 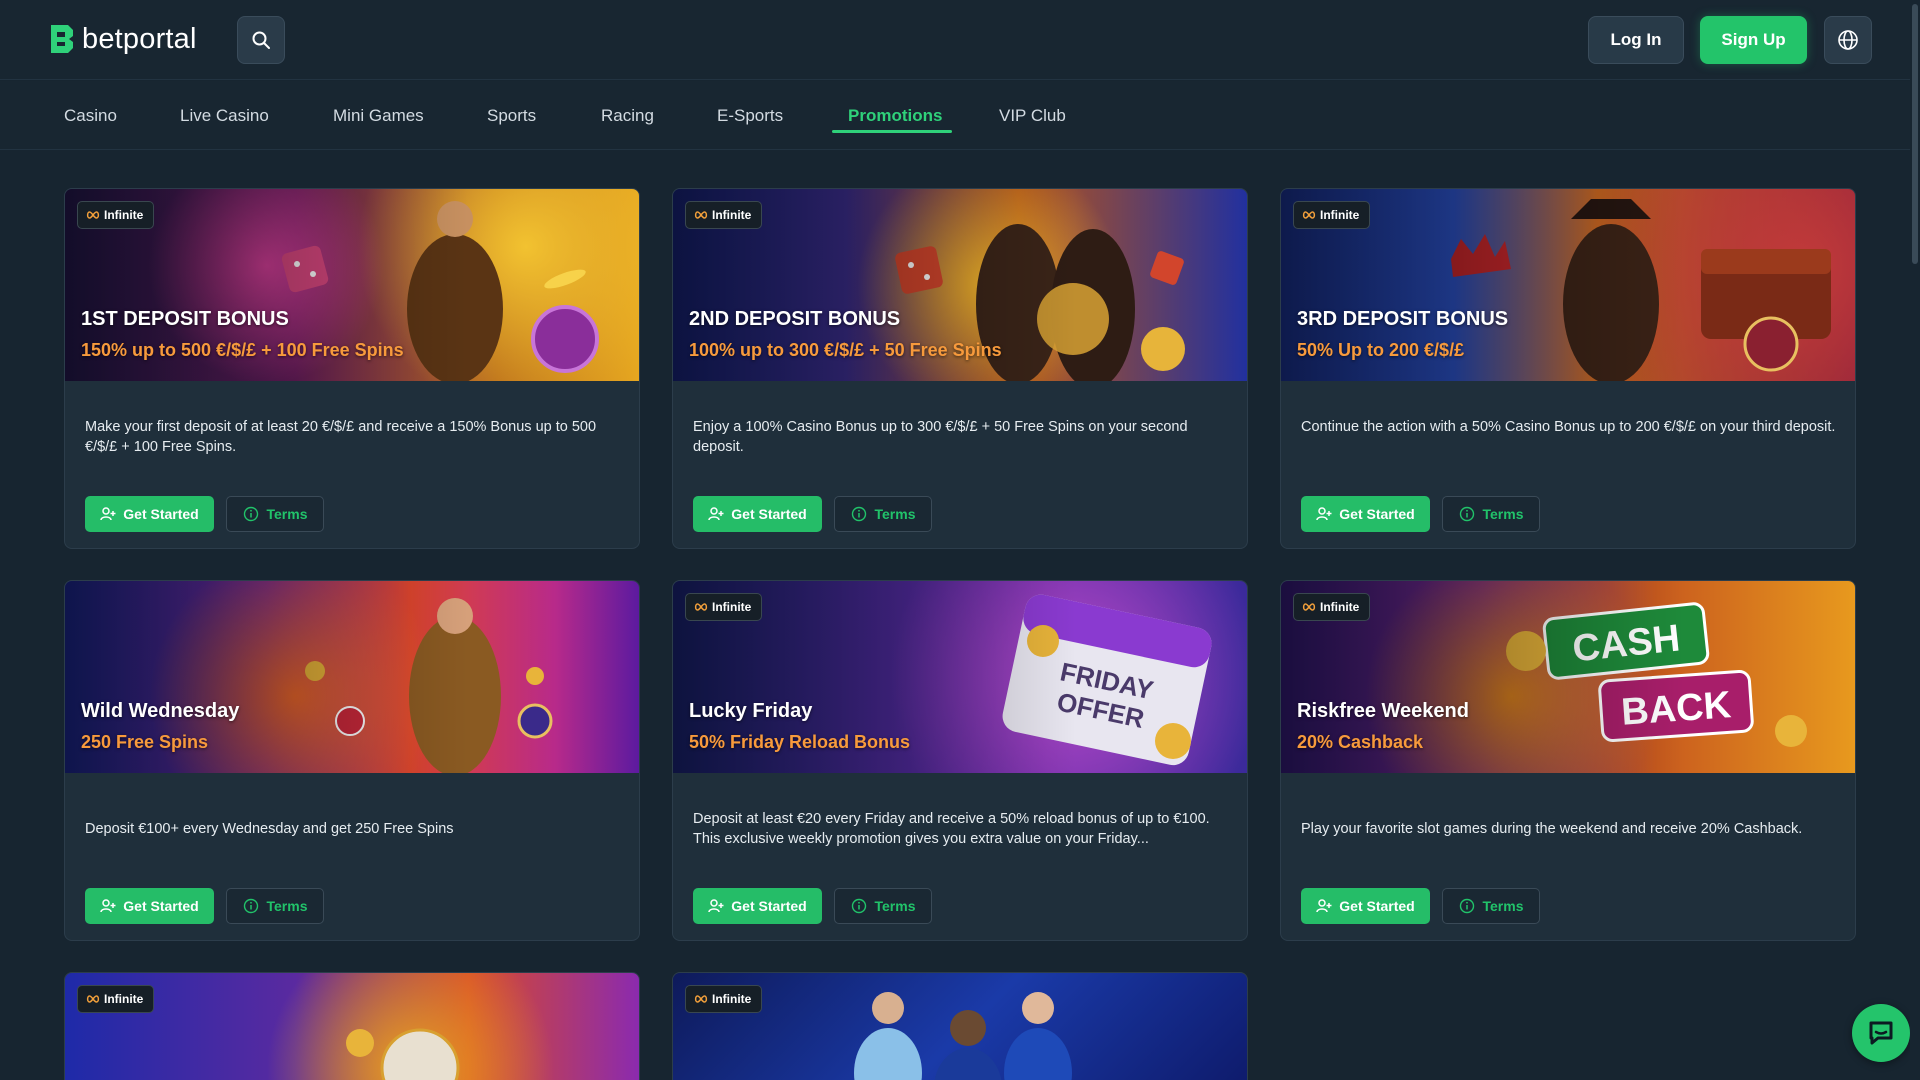 What do you see at coordinates (895, 115) in the screenshot?
I see `nav-item-promotions: Promotions` at bounding box center [895, 115].